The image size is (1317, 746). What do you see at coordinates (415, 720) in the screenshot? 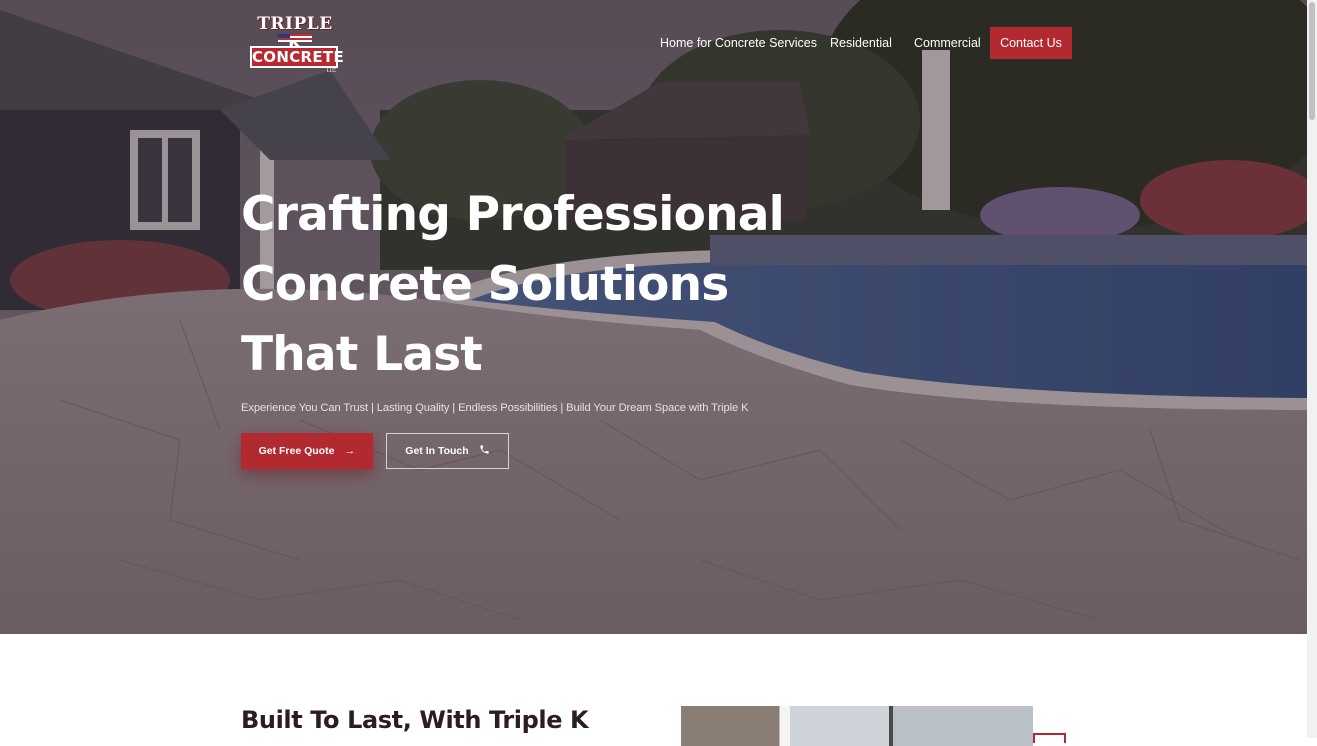
I see `section-title: Built To Last, With Triple K` at bounding box center [415, 720].